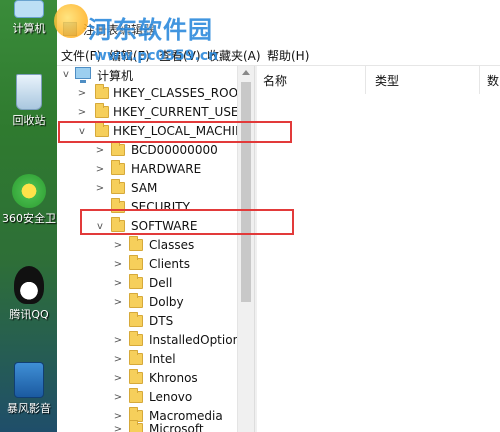  Describe the element at coordinates (234, 55) in the screenshot. I see `menu-favorites: 收藏夹(A)` at that location.